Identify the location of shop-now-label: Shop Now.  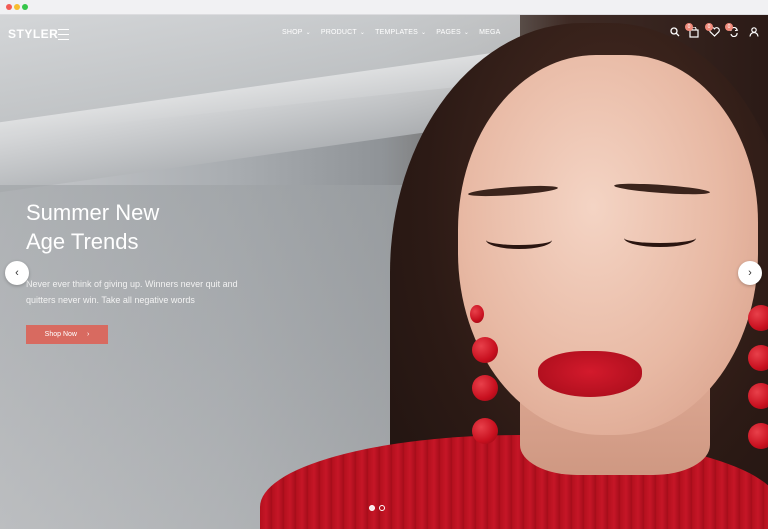
(60, 334).